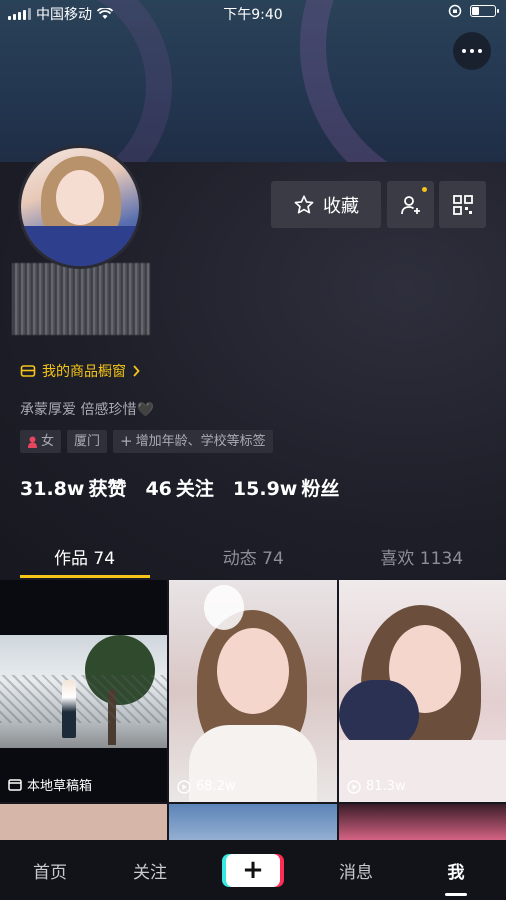 The image size is (506, 900). Describe the element at coordinates (455, 11) in the screenshot. I see `orientation-lock-icon` at that location.